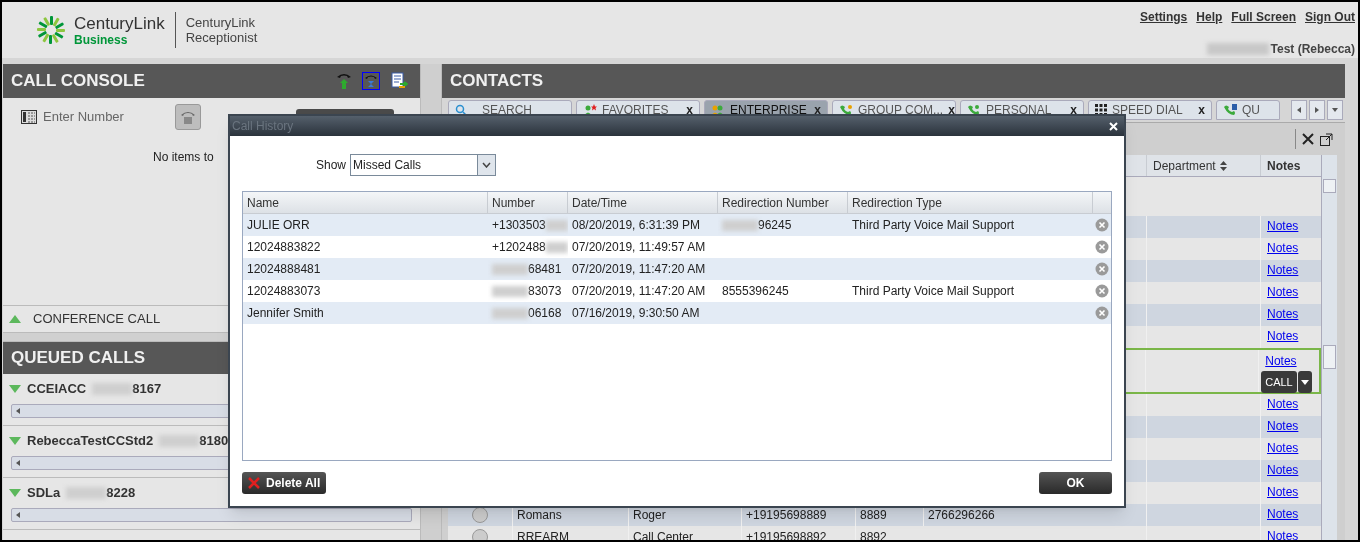  Describe the element at coordinates (121, 493) in the screenshot. I see `queue-number: 8228` at that location.